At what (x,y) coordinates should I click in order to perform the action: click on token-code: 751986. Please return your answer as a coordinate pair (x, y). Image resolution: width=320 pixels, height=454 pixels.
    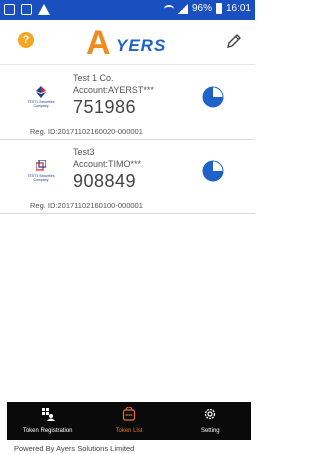
    Looking at the image, I should click on (104, 107).